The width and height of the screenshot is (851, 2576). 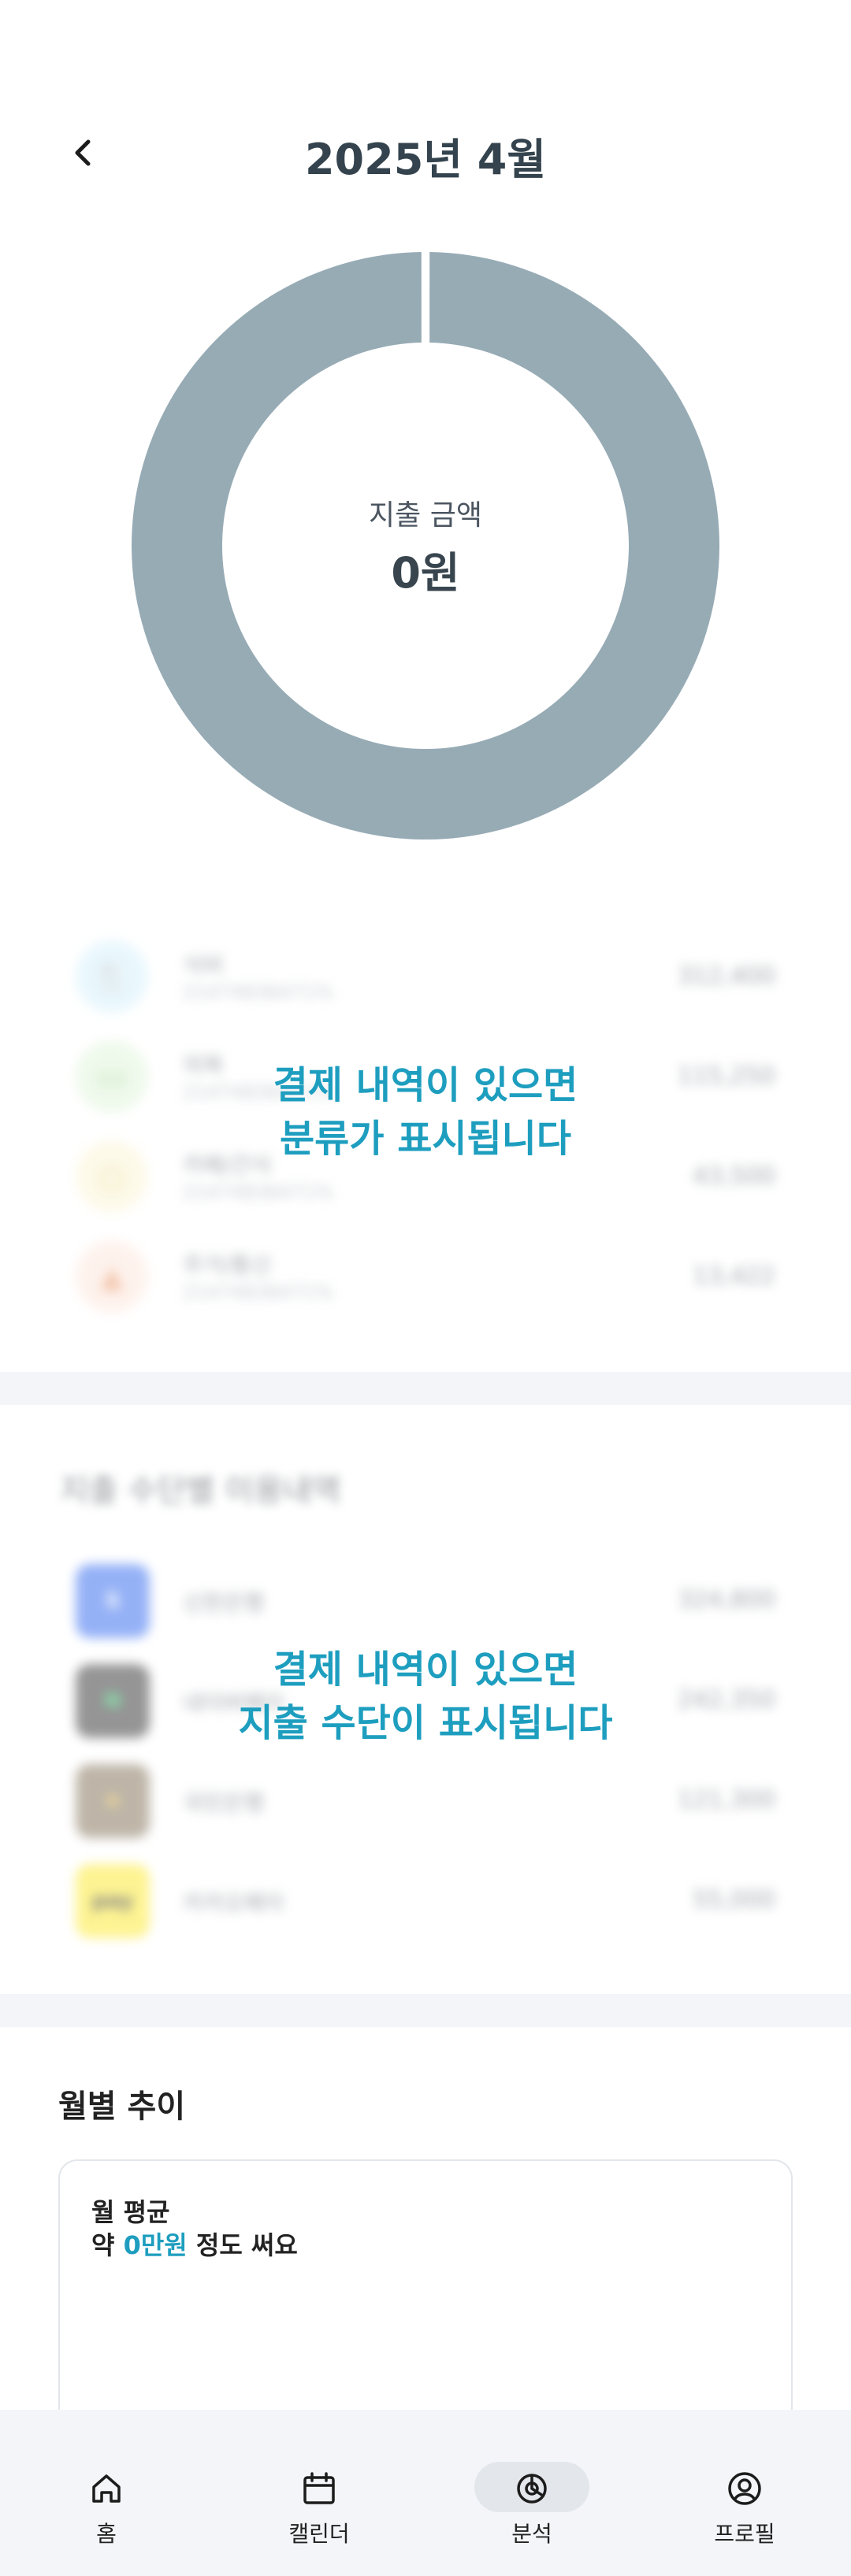 I want to click on category-row: ▲ 주거/통신 21474836471% 13,422, so click(x=425, y=1277).